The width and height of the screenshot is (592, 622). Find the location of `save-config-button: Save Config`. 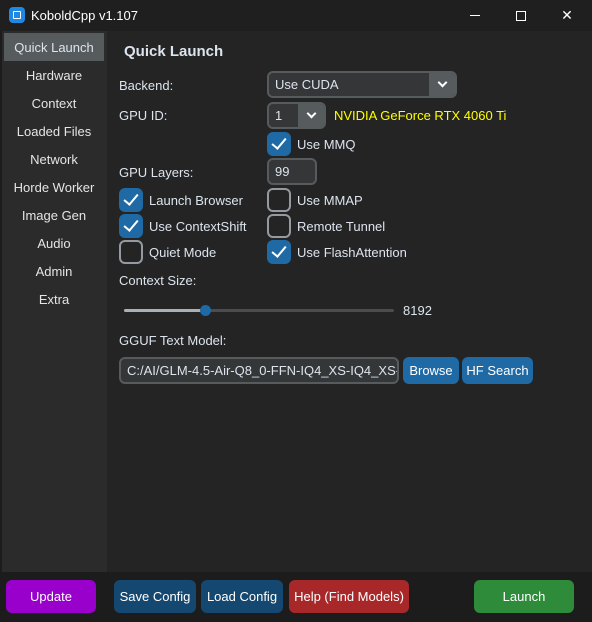

save-config-button: Save Config is located at coordinates (155, 596).